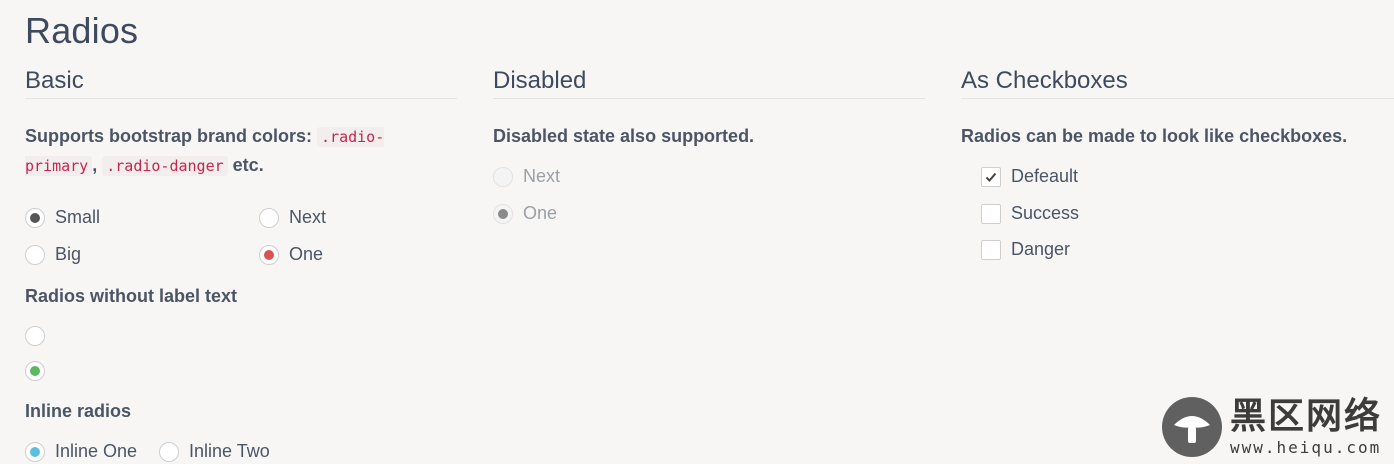 This screenshot has height=464, width=1394. I want to click on radio-one-control, so click(269, 254).